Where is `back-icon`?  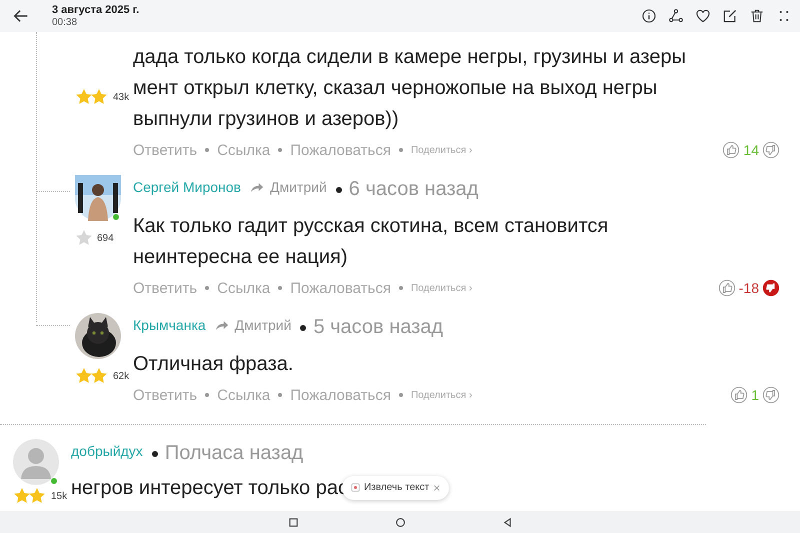 back-icon is located at coordinates (507, 522).